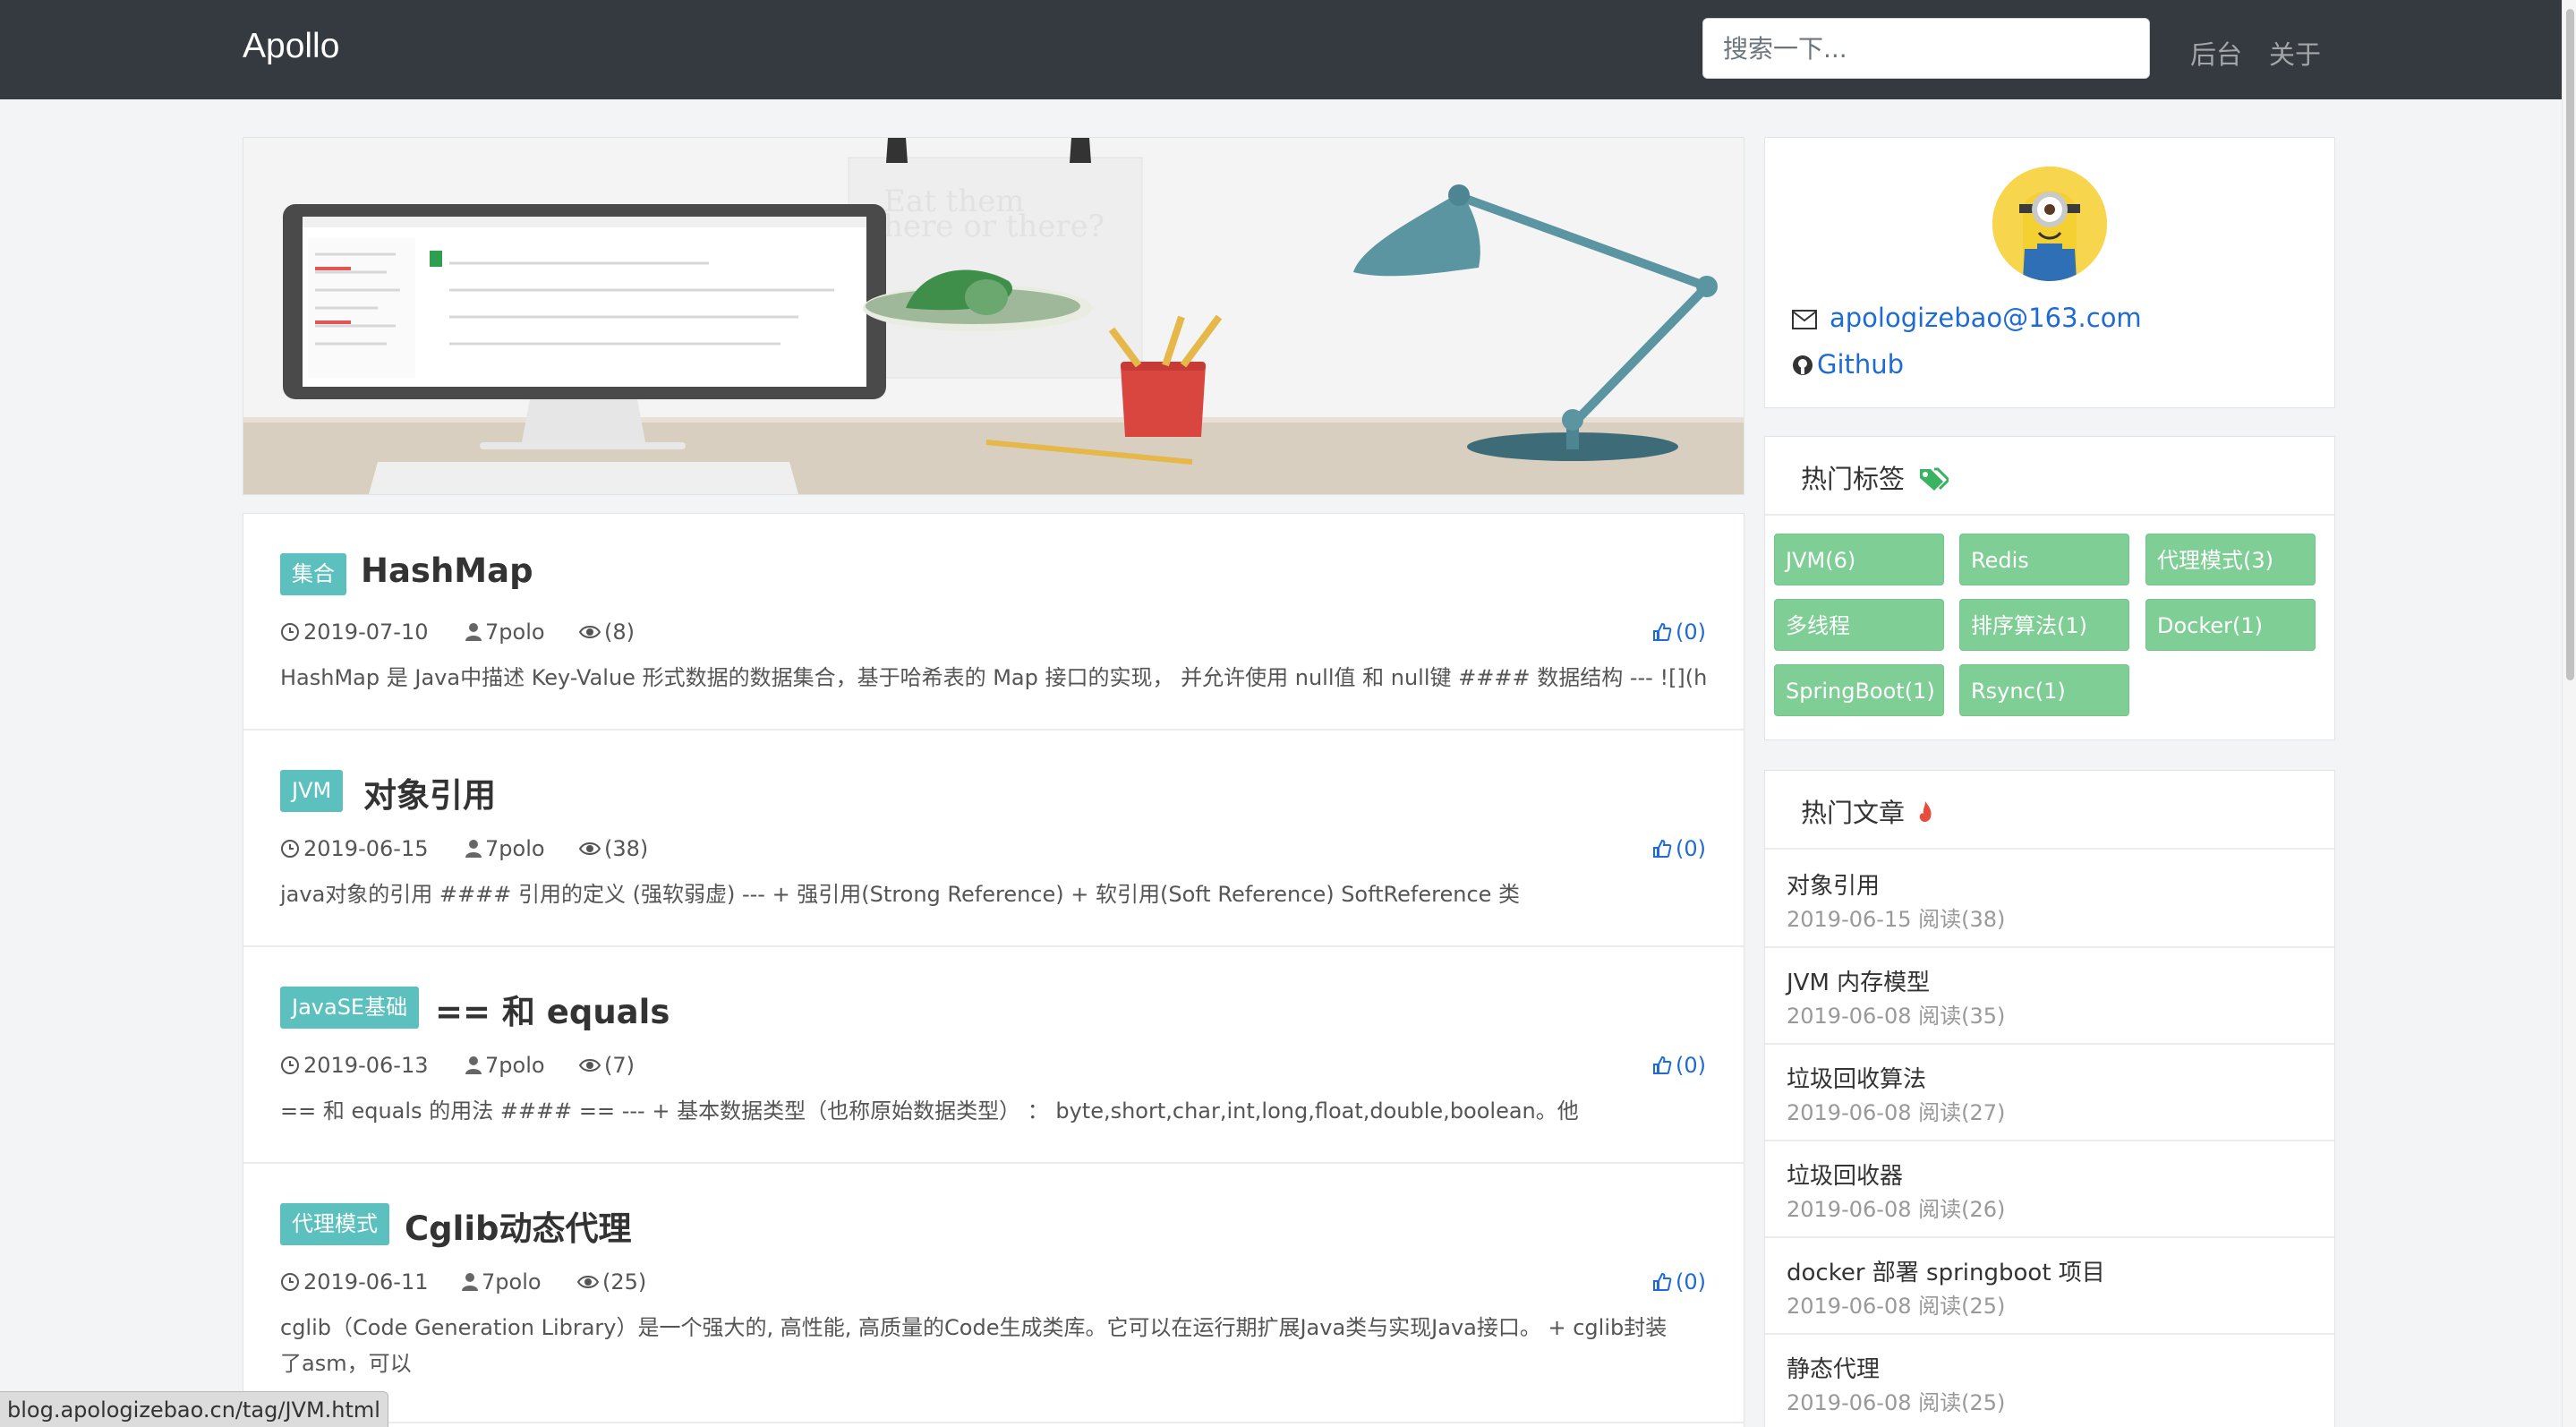 The image size is (2576, 1427). I want to click on tag-button: 代理模式(3), so click(2230, 559).